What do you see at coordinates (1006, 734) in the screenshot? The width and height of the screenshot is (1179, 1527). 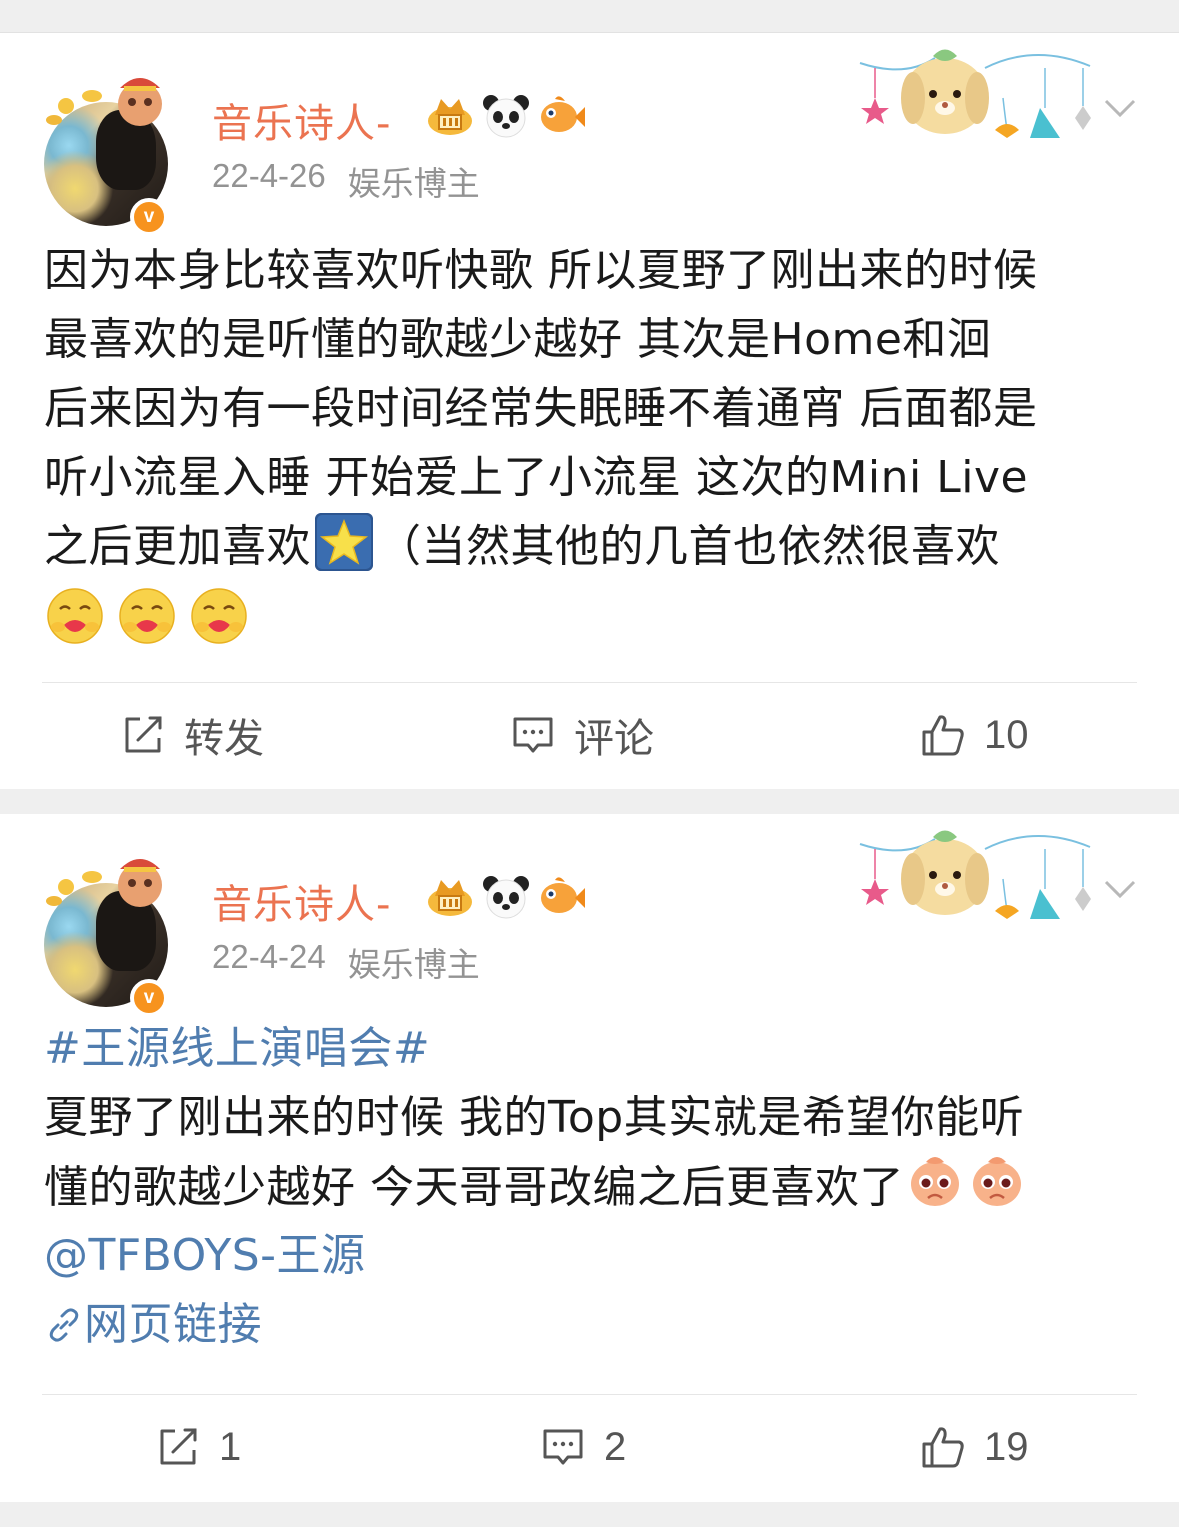 I see `like-count: 10` at bounding box center [1006, 734].